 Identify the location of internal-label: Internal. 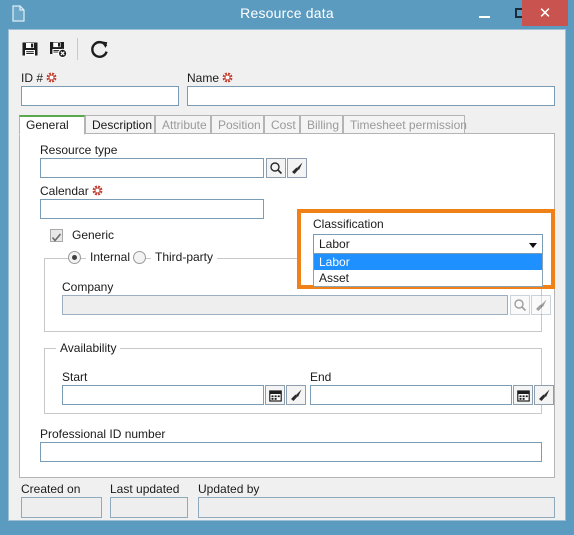
(110, 257).